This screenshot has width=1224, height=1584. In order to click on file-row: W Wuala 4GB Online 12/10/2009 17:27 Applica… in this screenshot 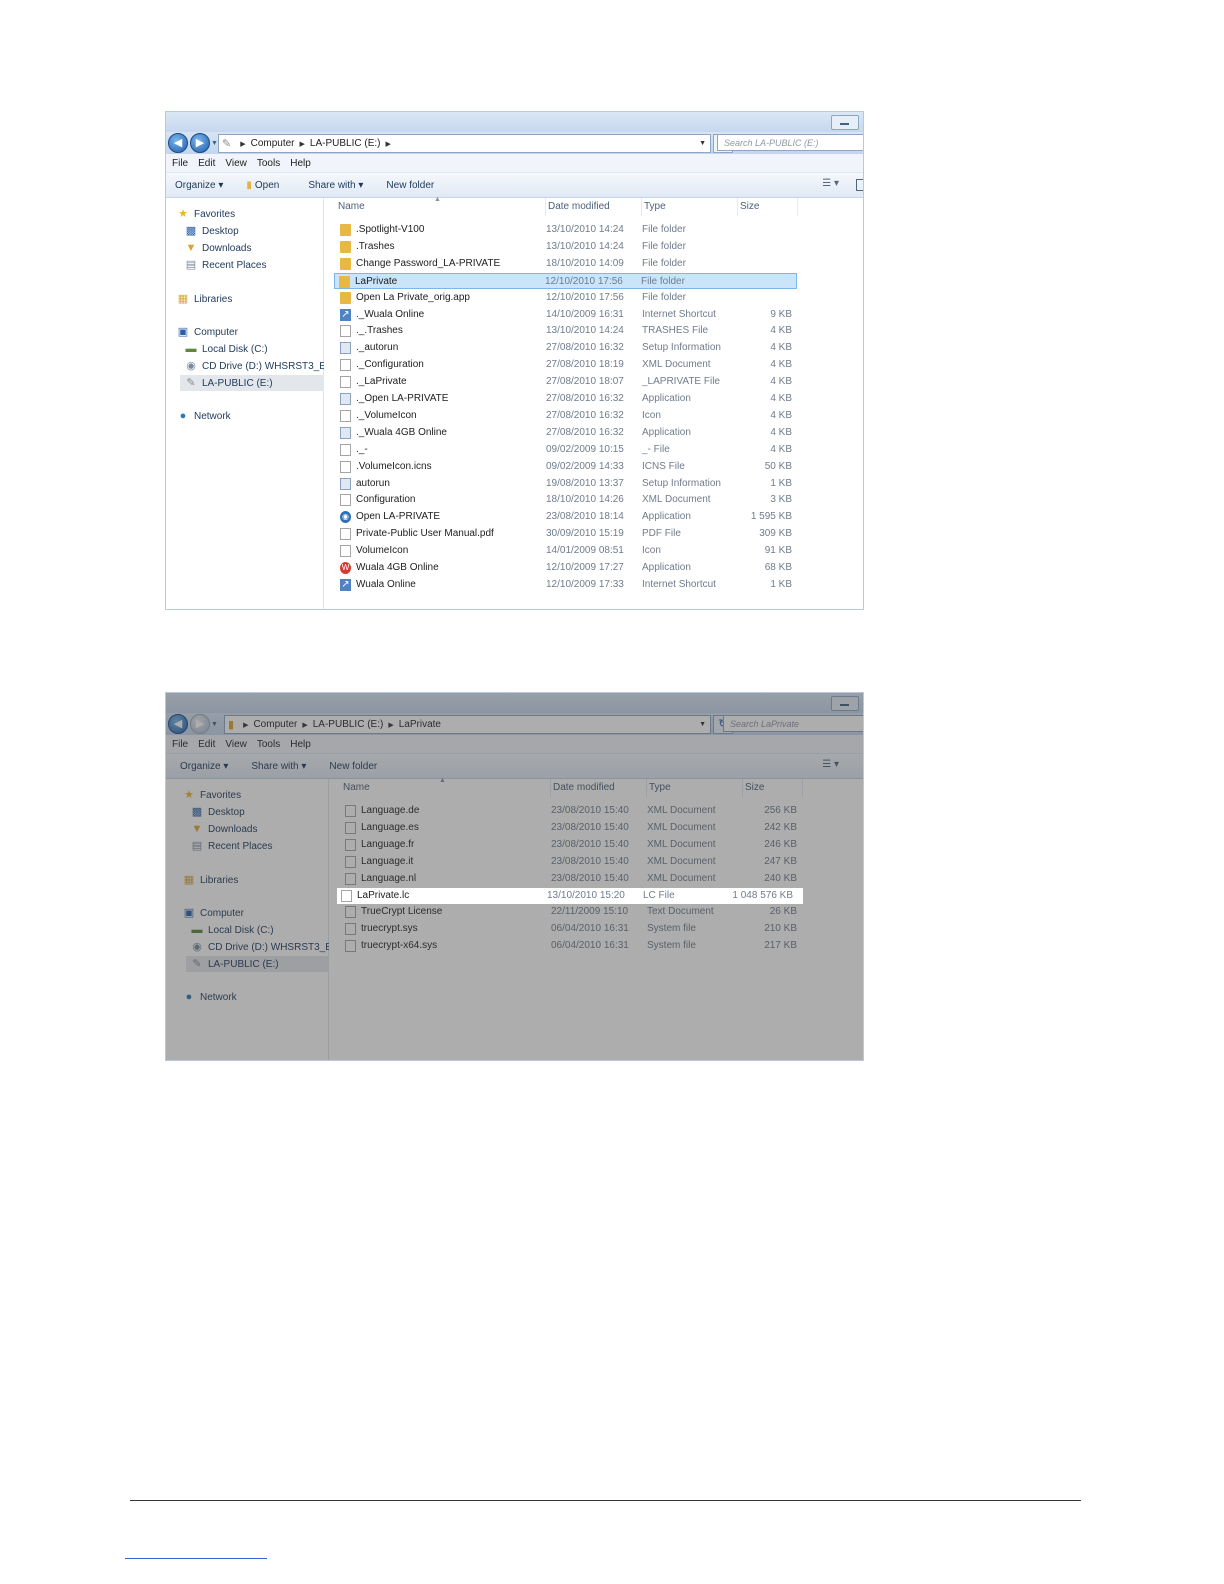, I will do `click(566, 568)`.